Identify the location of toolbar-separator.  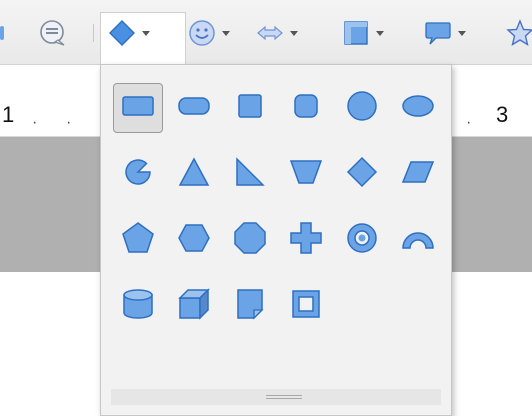
(93, 33).